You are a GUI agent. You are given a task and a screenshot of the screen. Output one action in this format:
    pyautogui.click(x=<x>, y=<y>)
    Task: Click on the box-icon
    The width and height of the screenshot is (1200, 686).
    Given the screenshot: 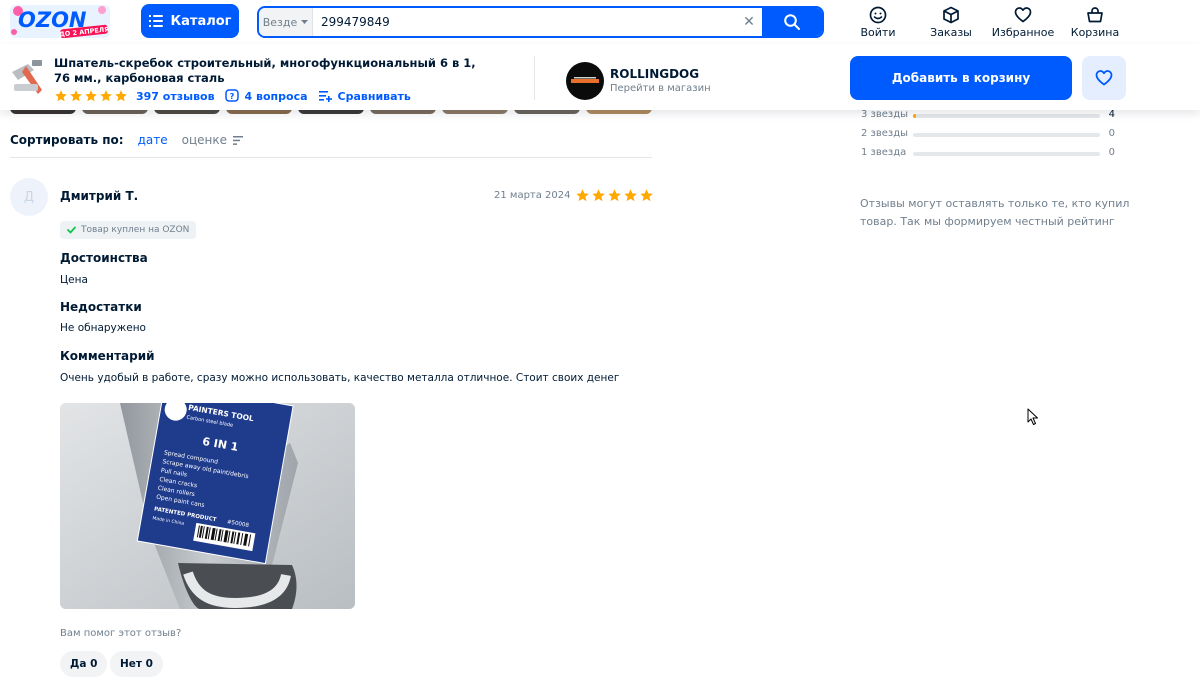 What is the action you would take?
    pyautogui.click(x=951, y=15)
    